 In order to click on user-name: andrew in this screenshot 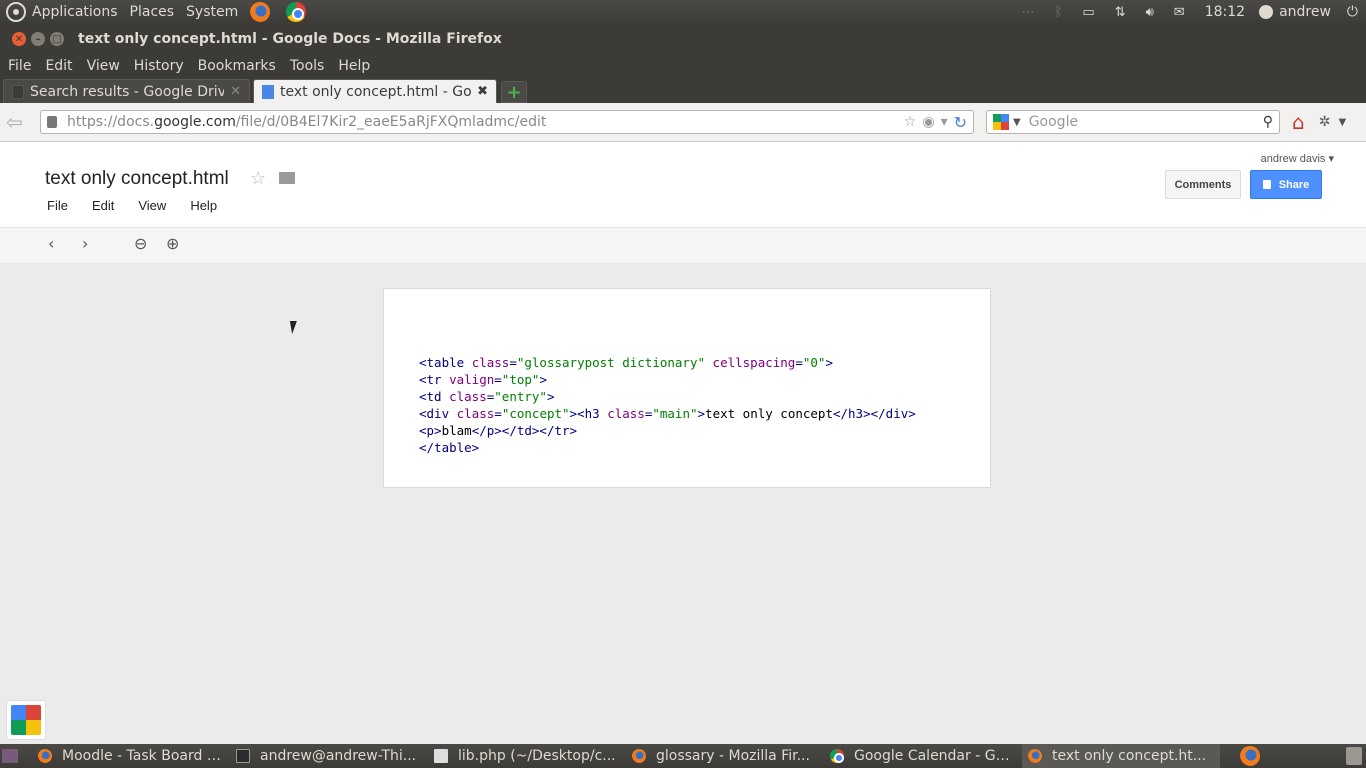, I will do `click(1305, 12)`.